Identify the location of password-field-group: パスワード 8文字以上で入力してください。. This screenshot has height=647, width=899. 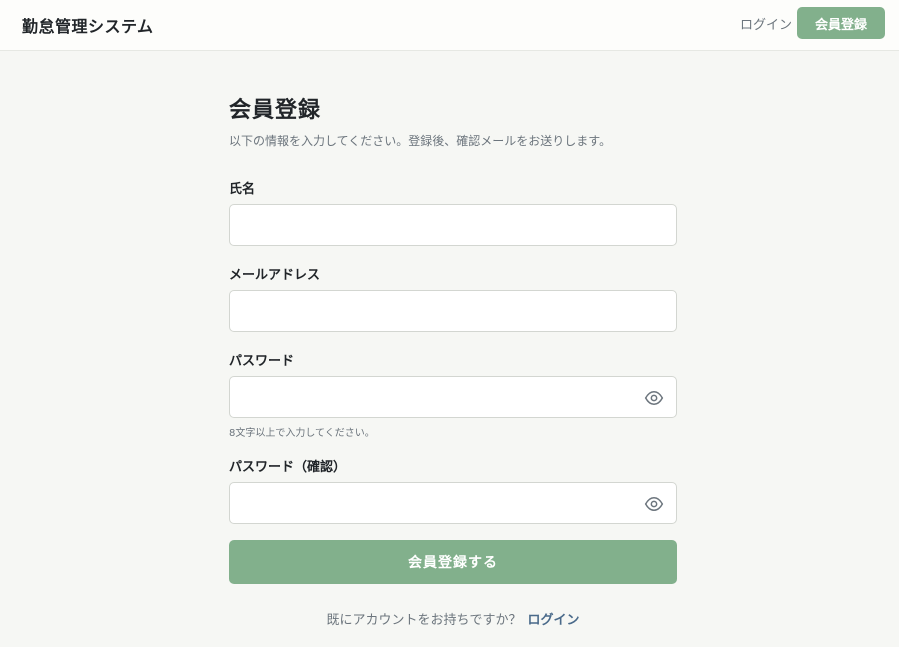
(453, 394).